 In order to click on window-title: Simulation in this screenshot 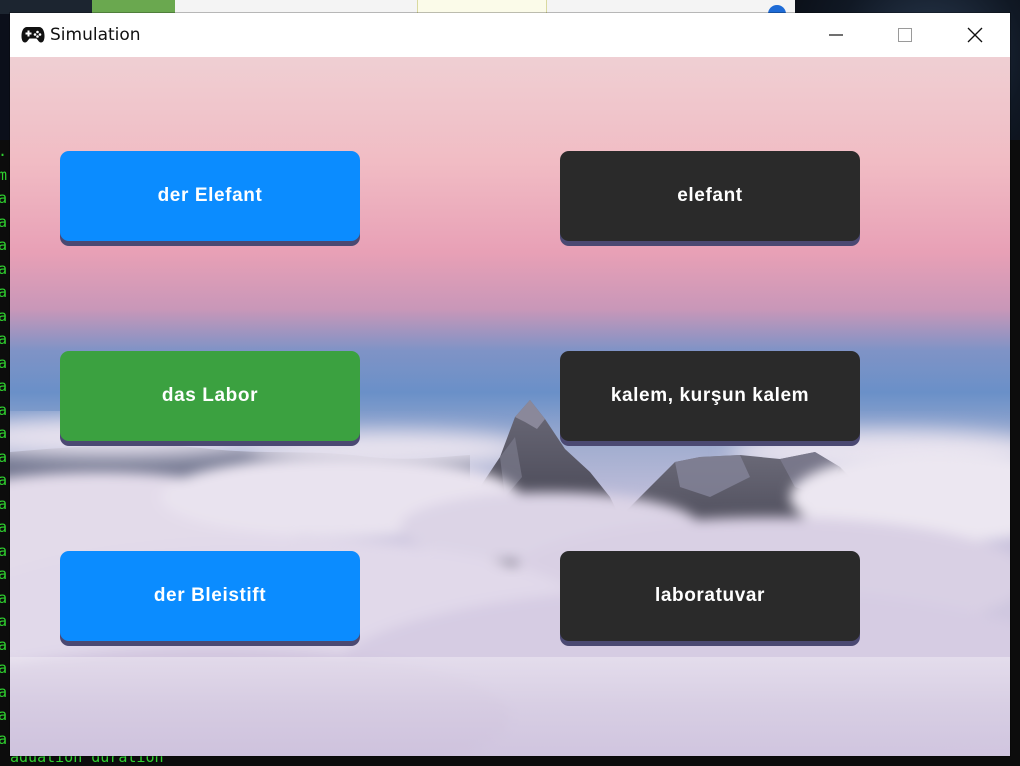, I will do `click(95, 35)`.